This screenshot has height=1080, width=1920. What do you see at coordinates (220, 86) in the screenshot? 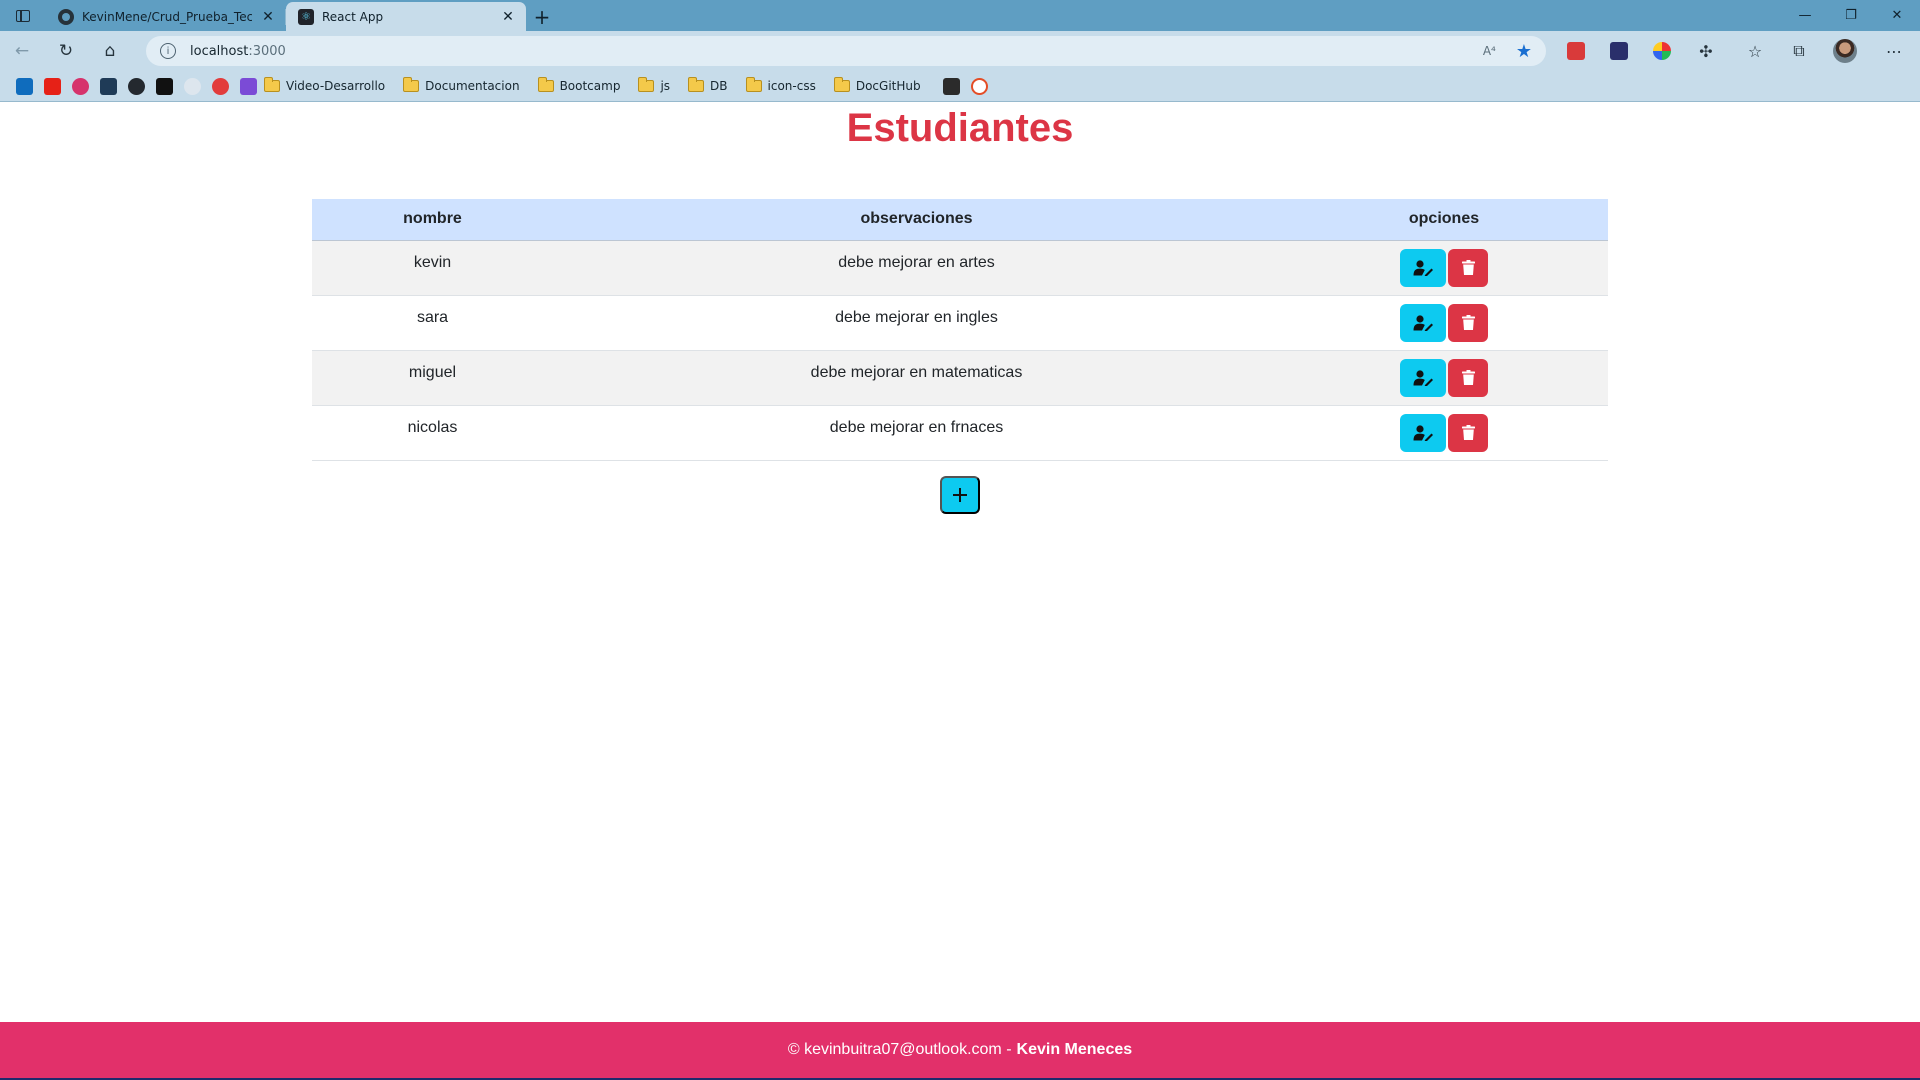
I see `stop-bookmark-icon` at bounding box center [220, 86].